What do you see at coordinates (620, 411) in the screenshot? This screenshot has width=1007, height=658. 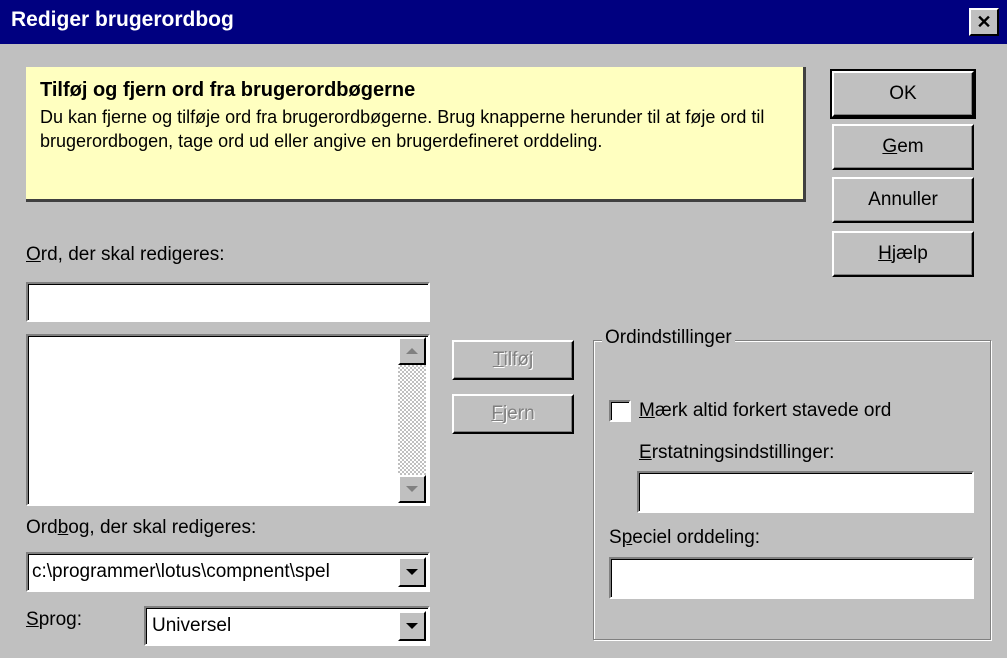 I see `always-mark-checkbox` at bounding box center [620, 411].